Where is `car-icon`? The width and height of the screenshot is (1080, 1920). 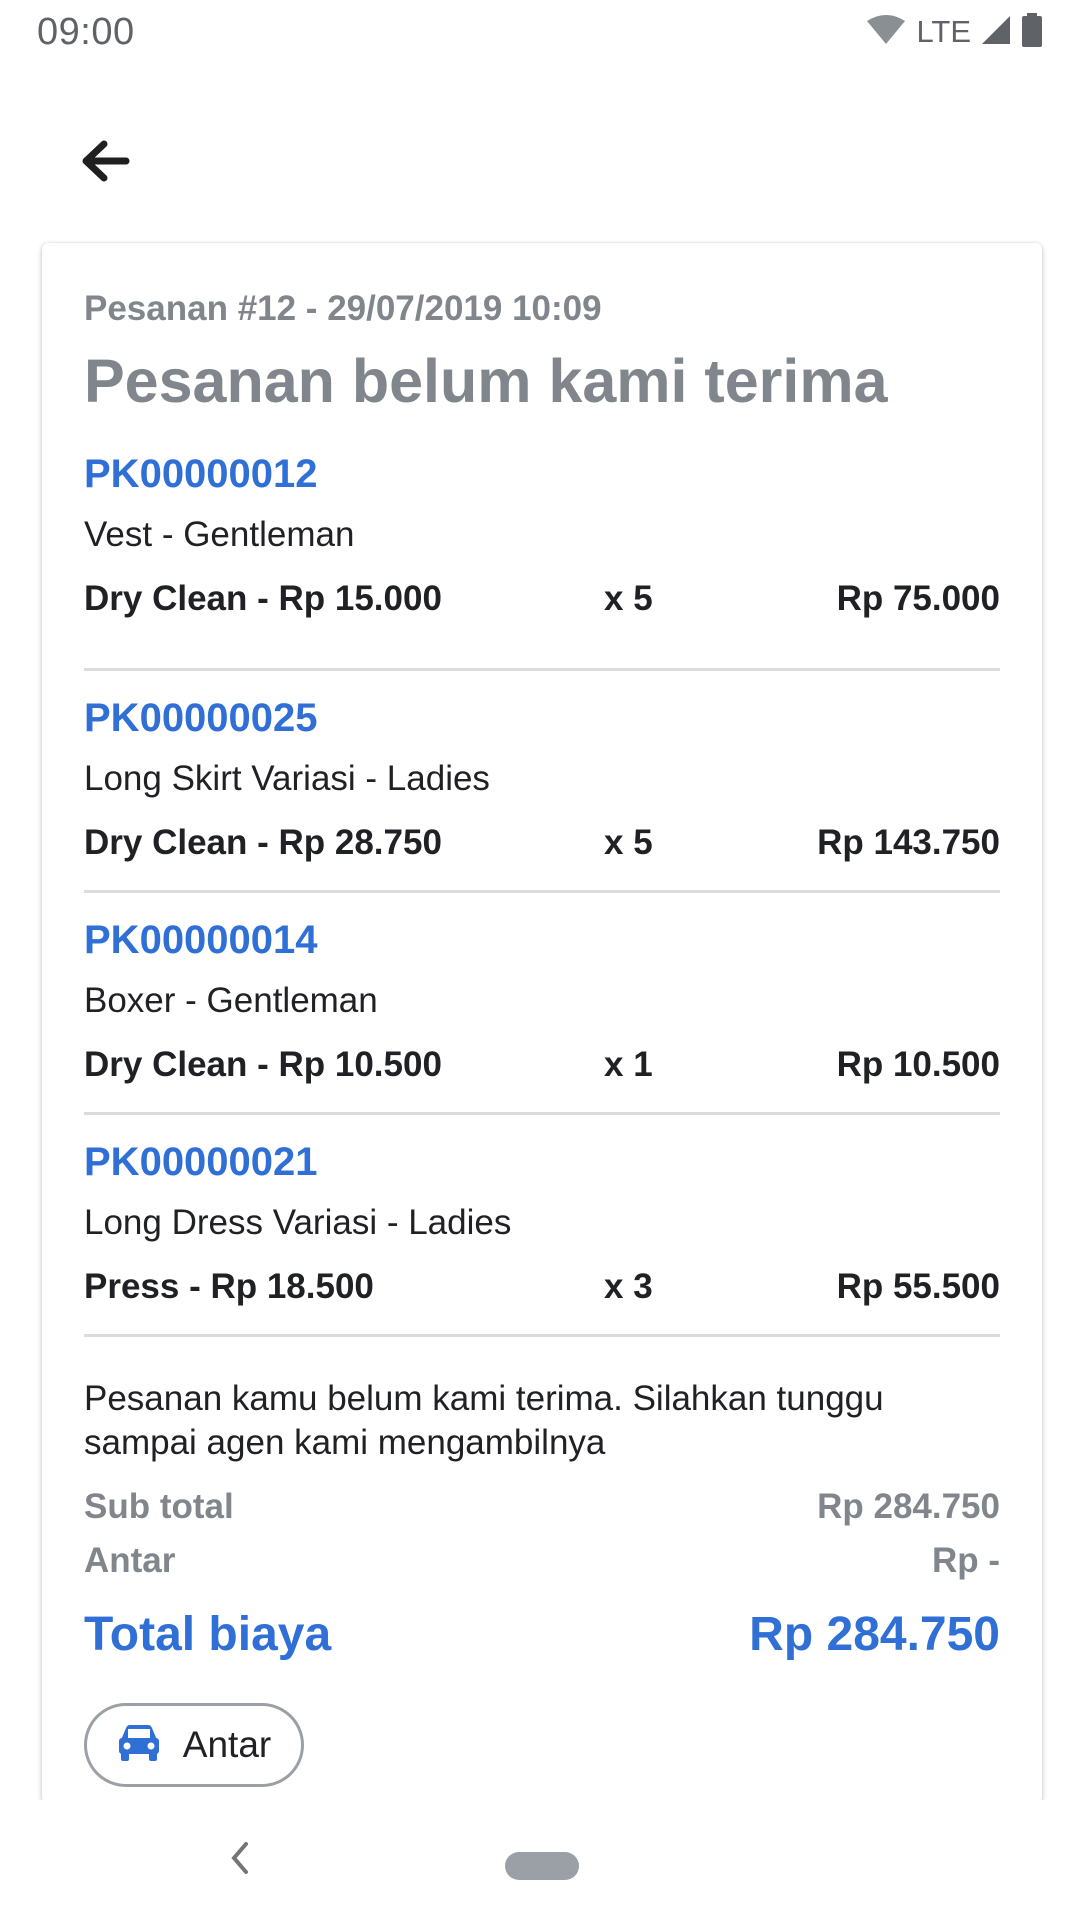 car-icon is located at coordinates (139, 1745).